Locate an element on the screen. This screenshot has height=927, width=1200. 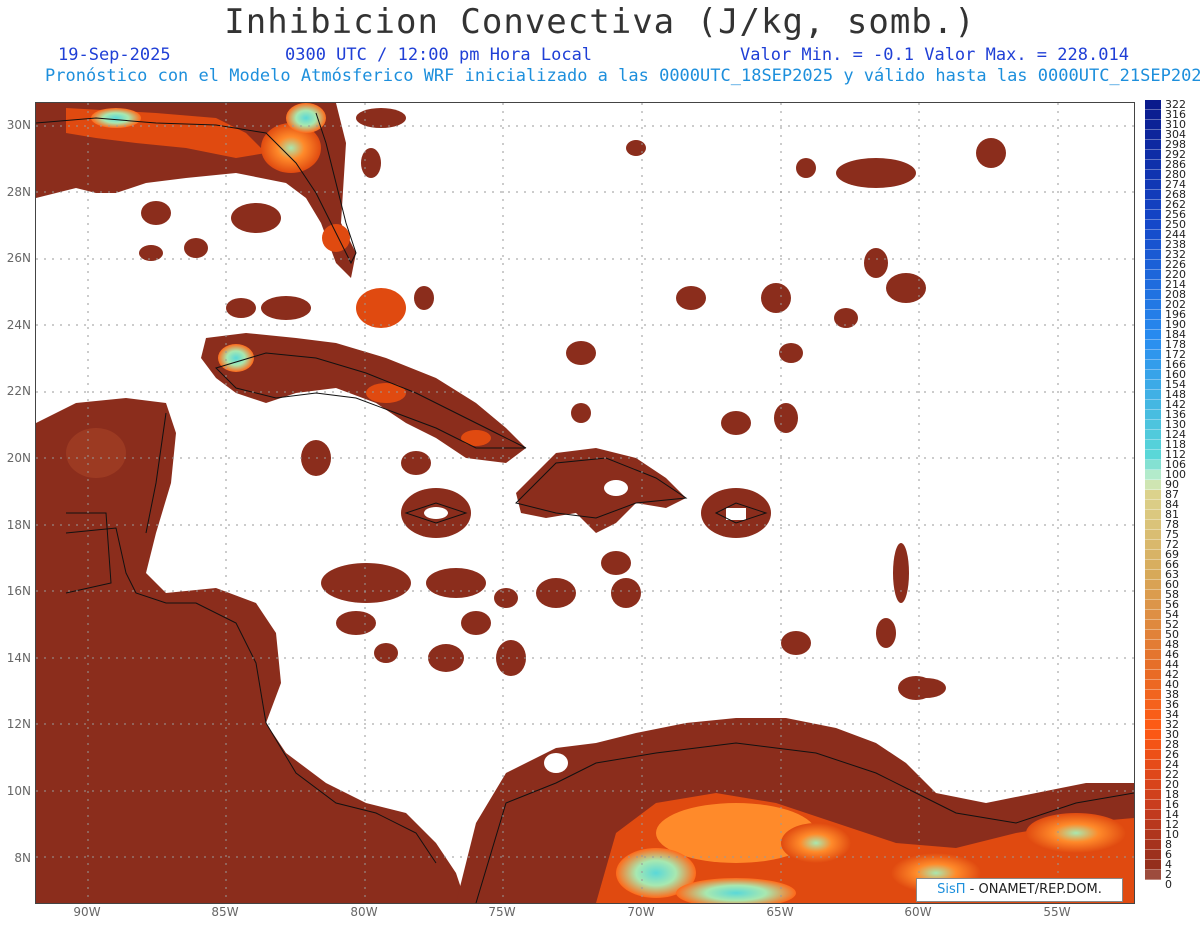
latitude-label: 26N is located at coordinates (18, 258).